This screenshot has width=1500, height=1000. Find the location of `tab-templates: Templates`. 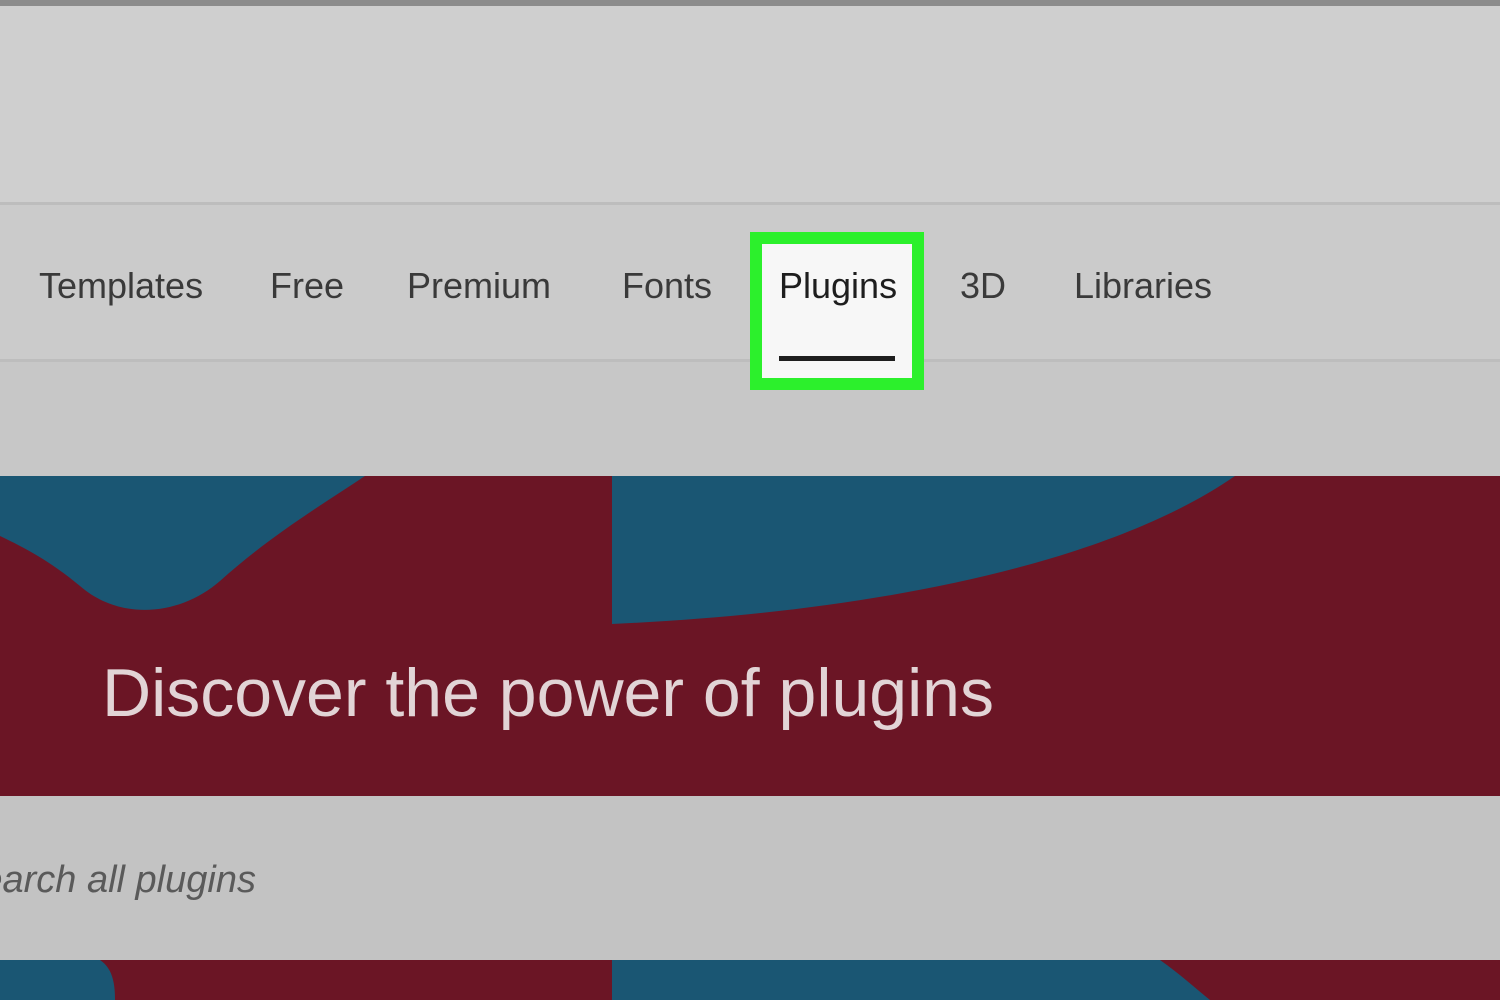

tab-templates: Templates is located at coordinates (121, 286).